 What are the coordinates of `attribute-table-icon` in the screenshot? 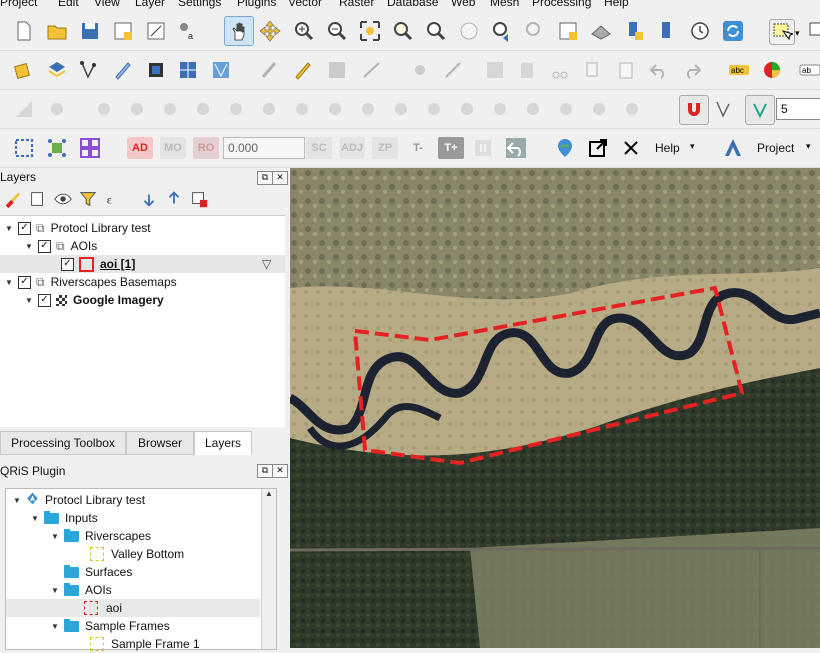 It's located at (495, 70).